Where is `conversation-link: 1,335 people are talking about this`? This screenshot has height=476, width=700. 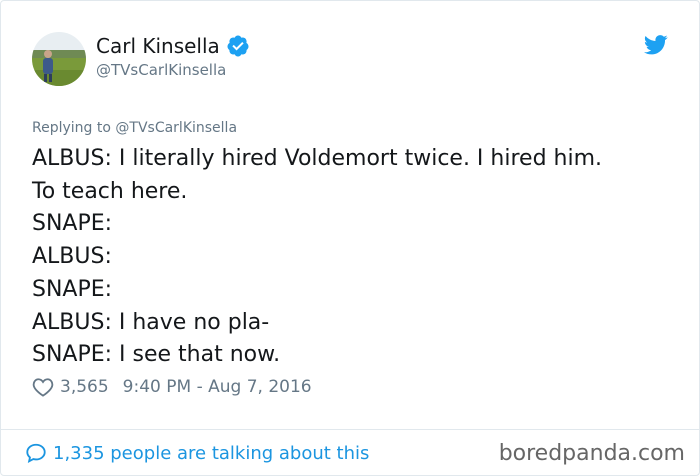 conversation-link: 1,335 people are talking about this is located at coordinates (197, 453).